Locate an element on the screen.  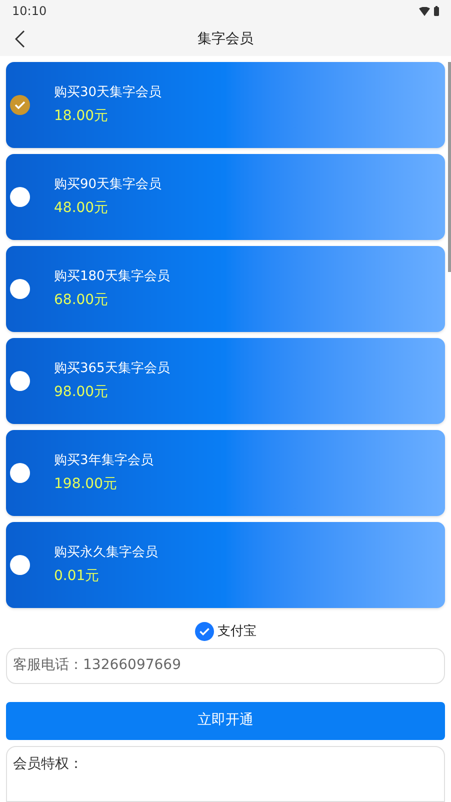
service-phone-field: 客服电话：13266097669 is located at coordinates (225, 666).